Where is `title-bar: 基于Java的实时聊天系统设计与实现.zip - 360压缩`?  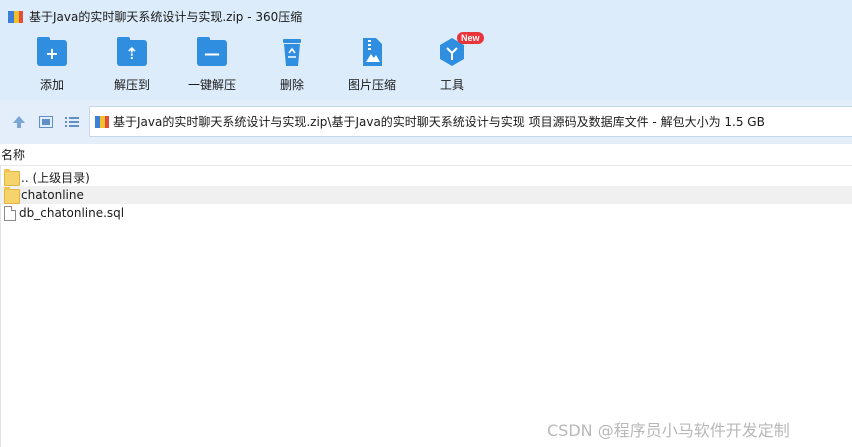
title-bar: 基于Java的实时聊天系统设计与实现.zip - 360压缩 is located at coordinates (426, 16).